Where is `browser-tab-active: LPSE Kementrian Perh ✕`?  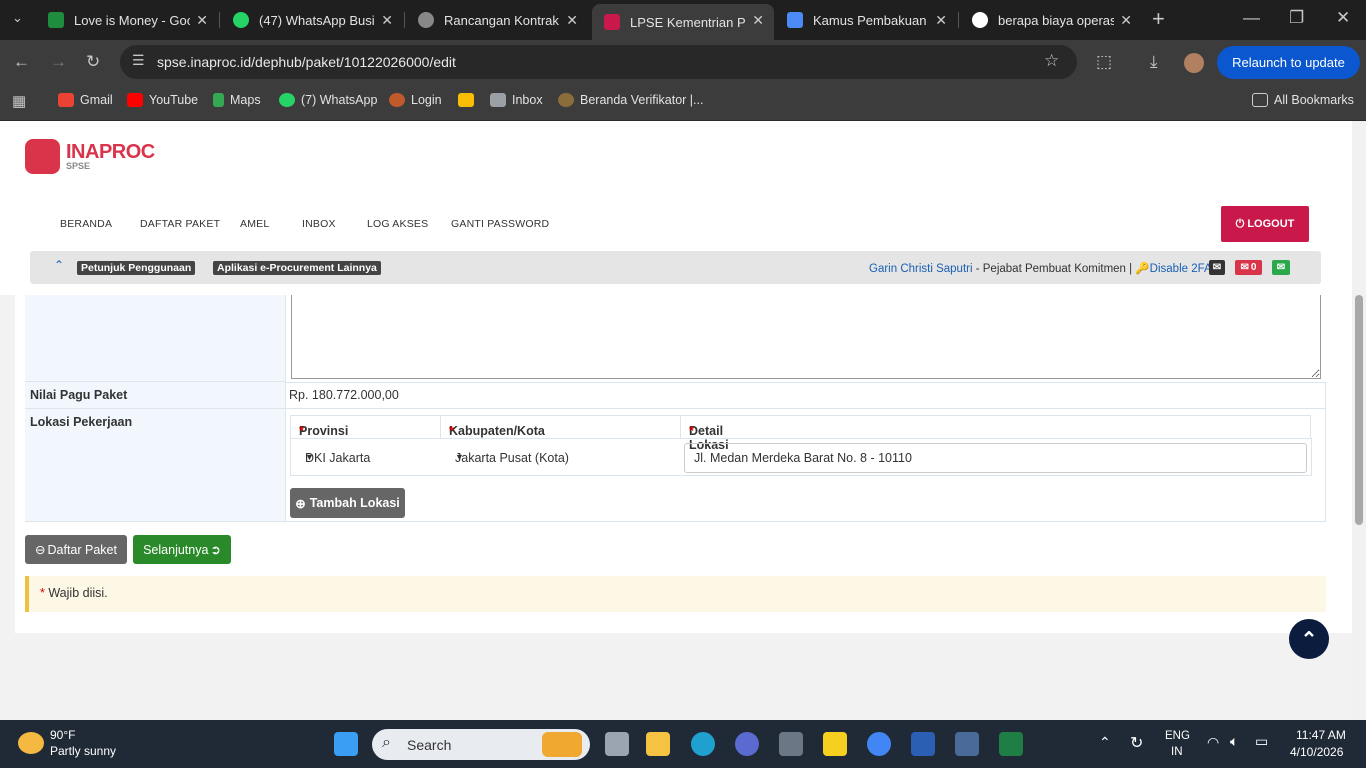 browser-tab-active: LPSE Kementrian Perh ✕ is located at coordinates (683, 22).